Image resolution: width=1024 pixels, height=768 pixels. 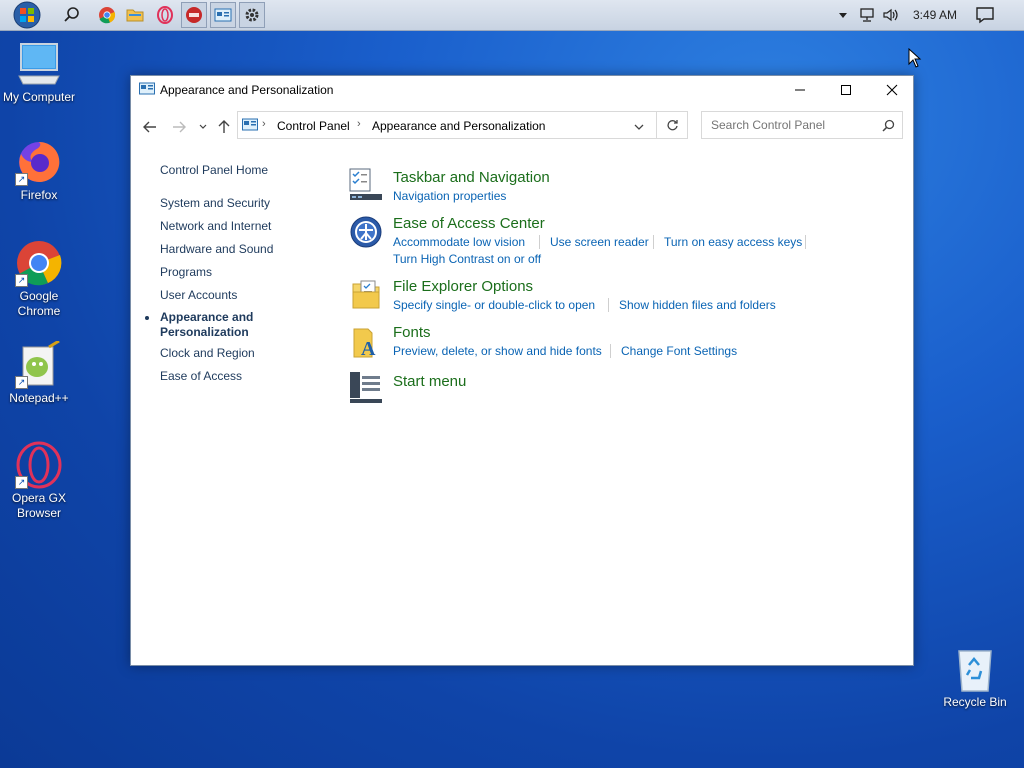 I want to click on link-use-screen-reader: Use screen reader, so click(x=599, y=242).